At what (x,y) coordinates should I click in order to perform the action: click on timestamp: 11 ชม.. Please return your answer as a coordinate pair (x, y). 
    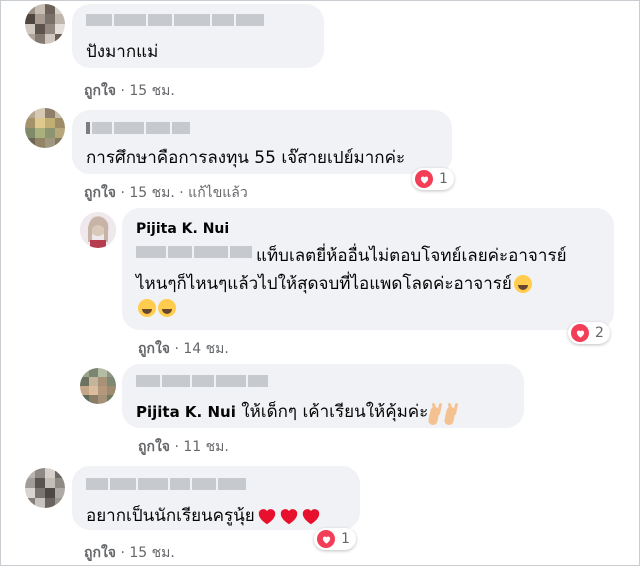
    Looking at the image, I should click on (205, 447).